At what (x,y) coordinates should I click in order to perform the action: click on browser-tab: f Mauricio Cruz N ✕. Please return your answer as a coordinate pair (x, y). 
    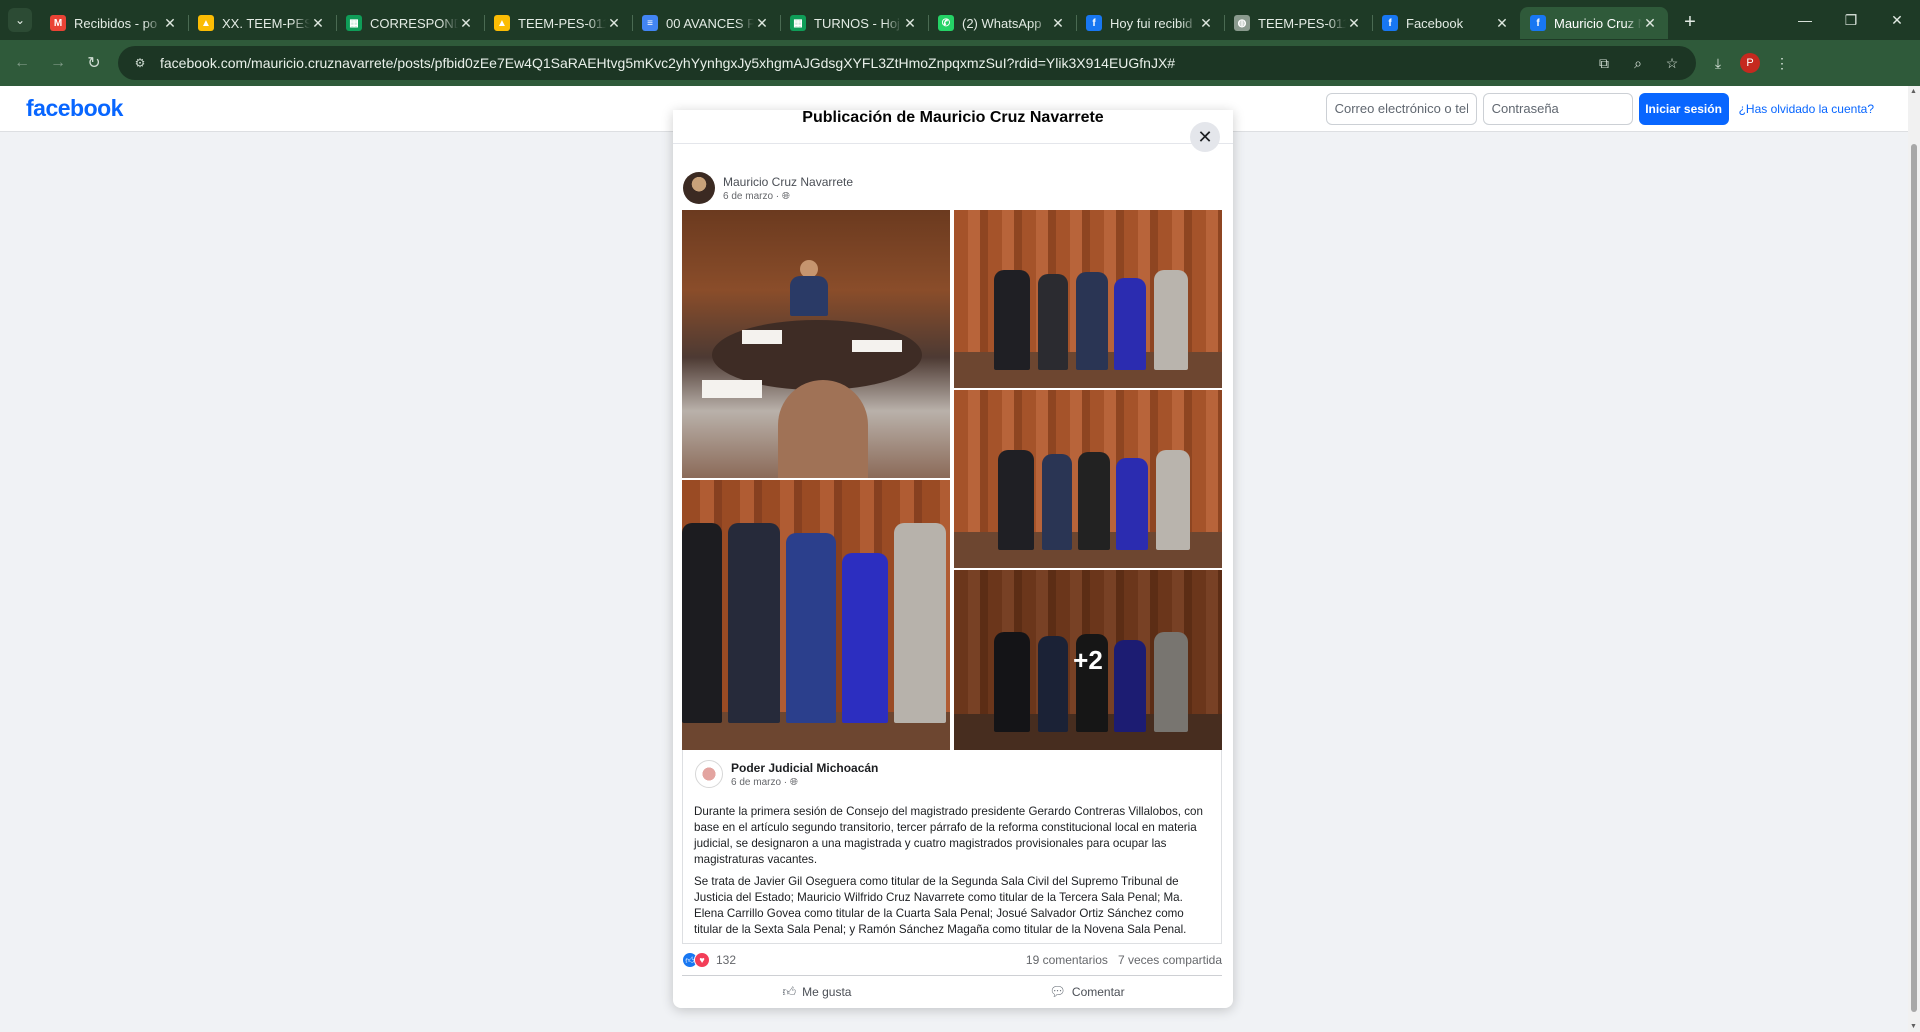
    Looking at the image, I should click on (1594, 23).